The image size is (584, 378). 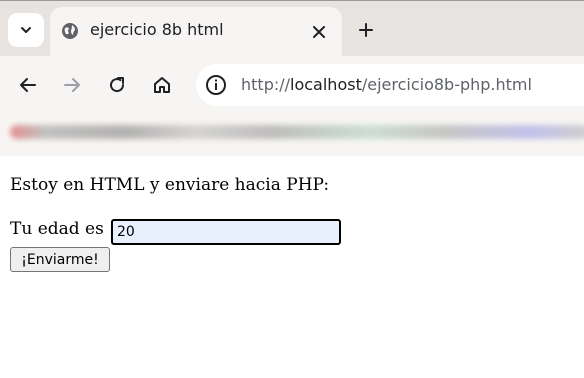 I want to click on tab-list-button, so click(x=26, y=30).